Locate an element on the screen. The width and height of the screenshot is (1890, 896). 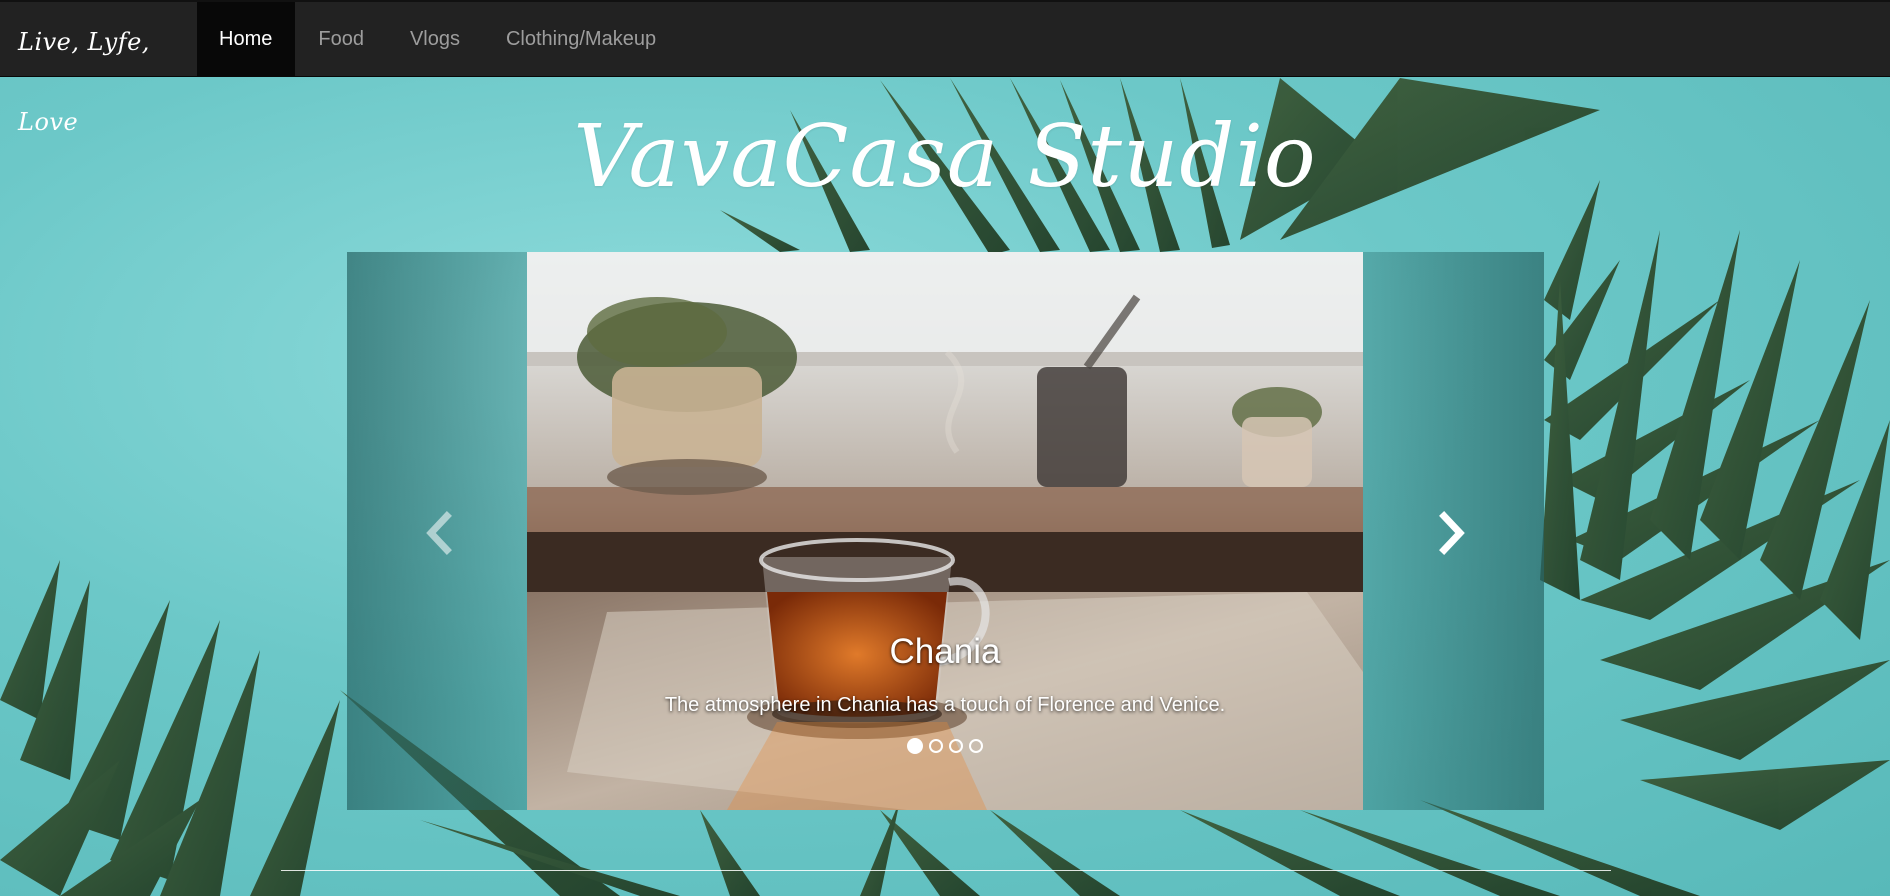
carousel-next-button is located at coordinates (1450, 533).